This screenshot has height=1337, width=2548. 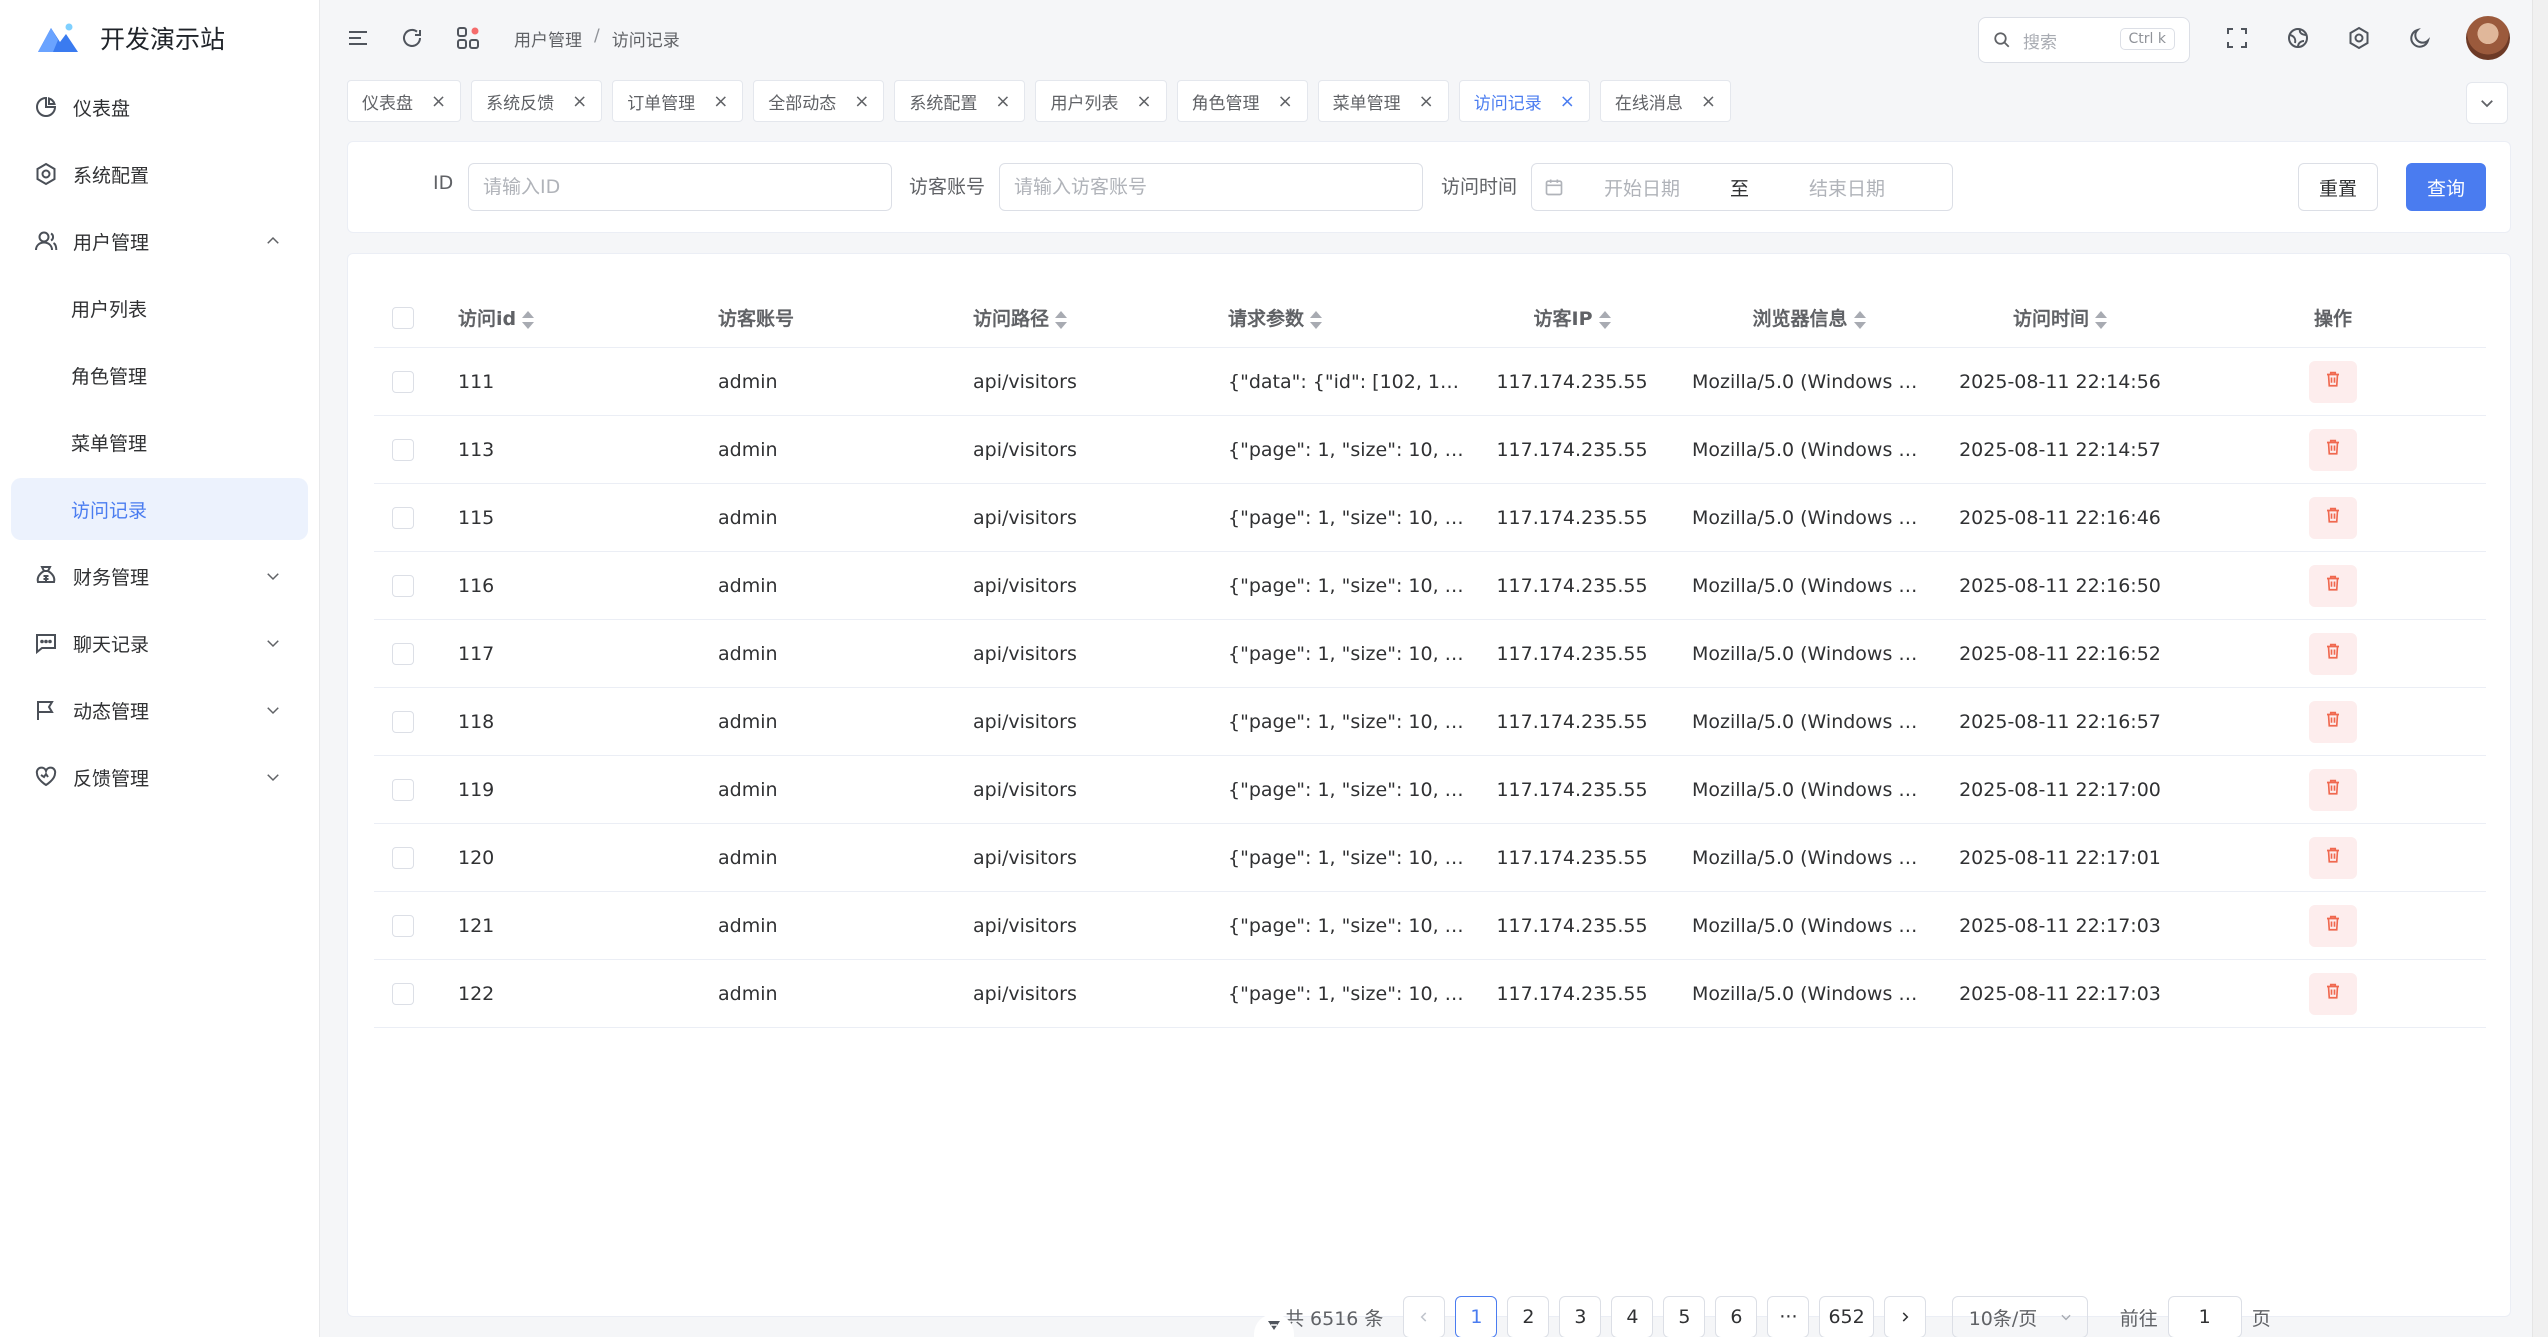 I want to click on sidebar-item-label: 用户管理, so click(x=111, y=242).